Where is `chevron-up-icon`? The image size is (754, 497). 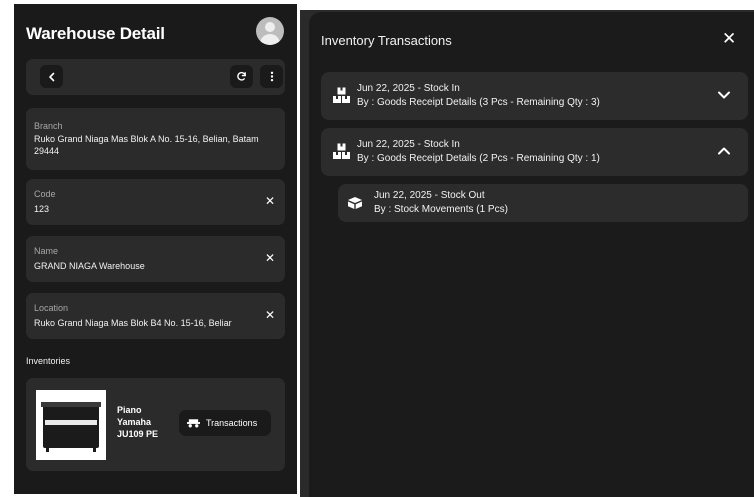
chevron-up-icon is located at coordinates (724, 151).